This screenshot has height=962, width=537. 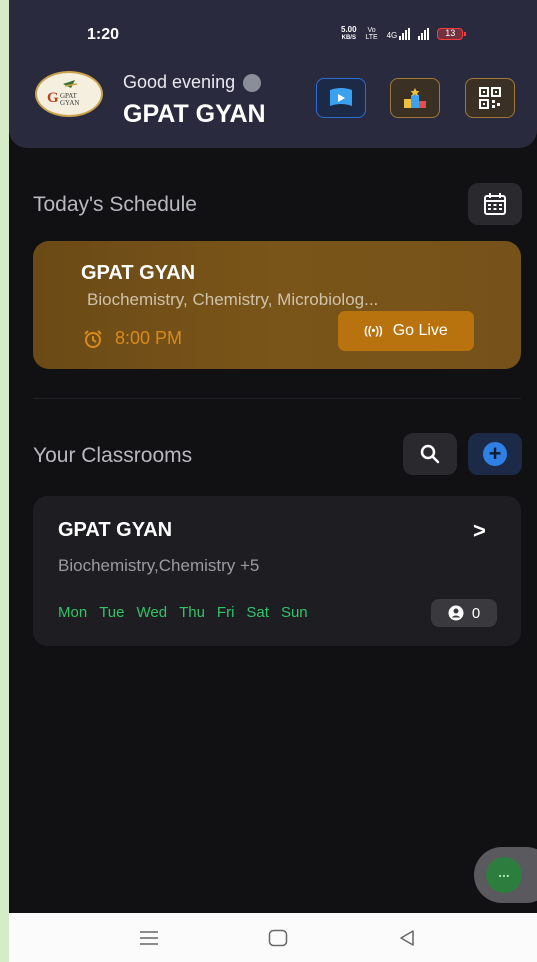 What do you see at coordinates (349, 29) in the screenshot?
I see `net-speed-value: 5.00` at bounding box center [349, 29].